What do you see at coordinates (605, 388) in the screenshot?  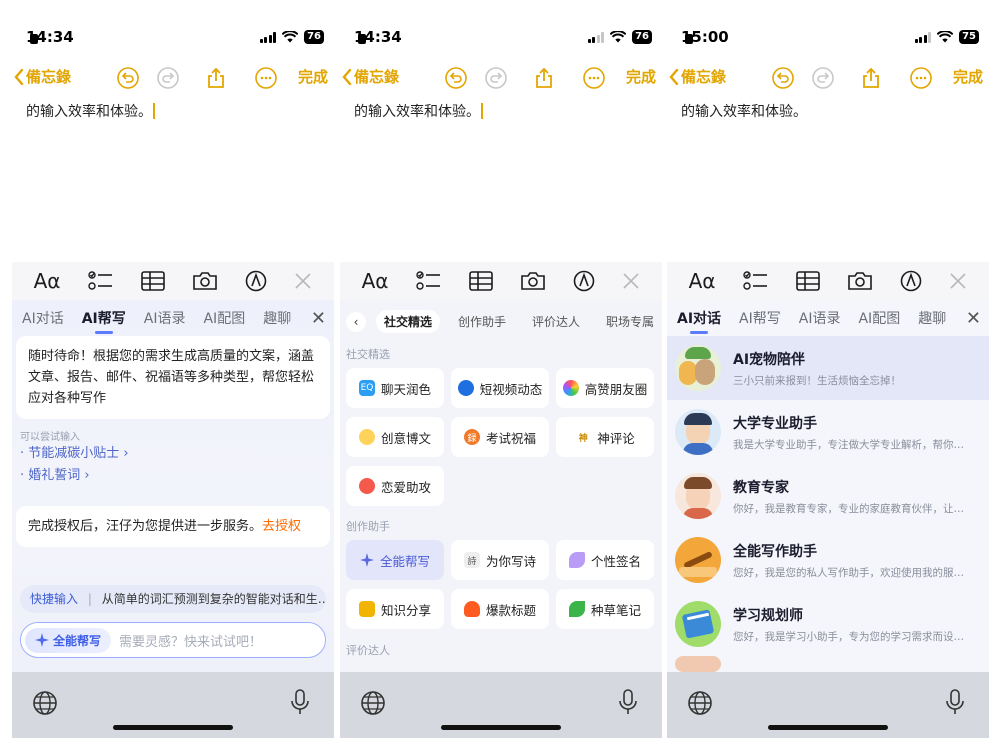 I see `template-chip: 高赞朋友圈` at bounding box center [605, 388].